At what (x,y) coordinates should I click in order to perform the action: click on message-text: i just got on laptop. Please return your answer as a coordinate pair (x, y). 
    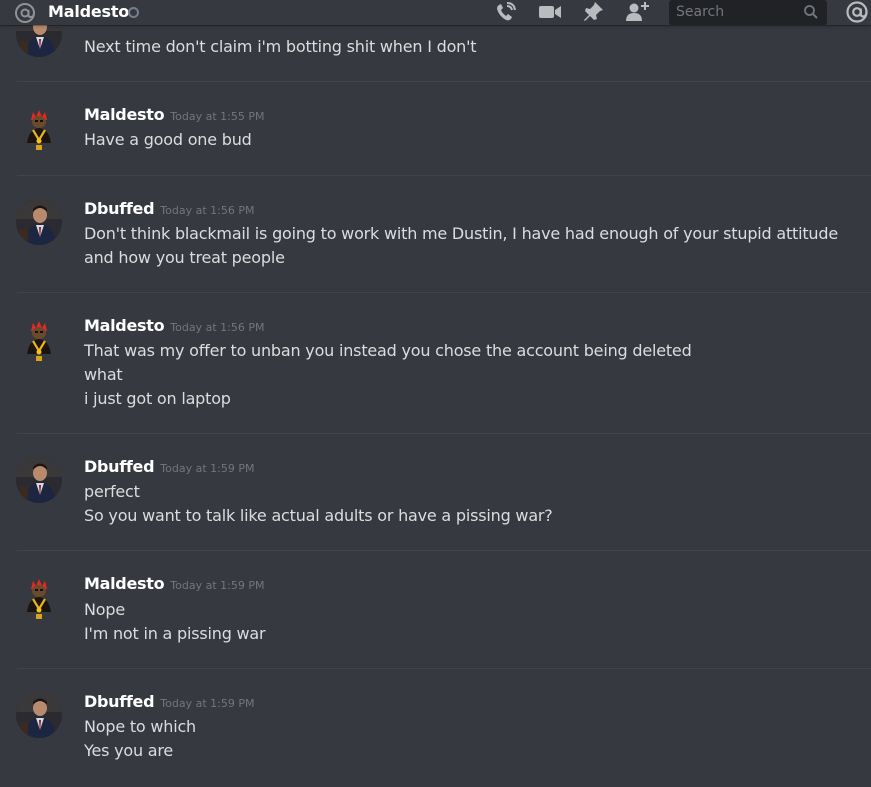
    Looking at the image, I should click on (157, 398).